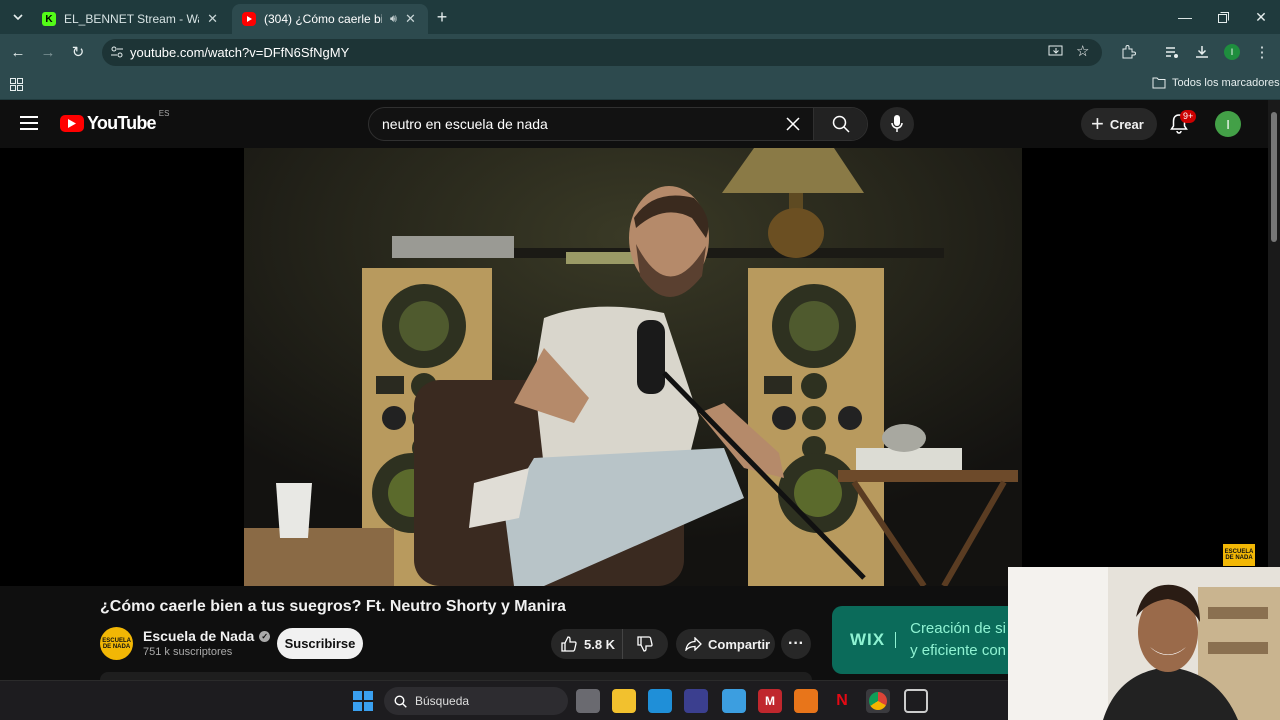  I want to click on wix-ad-banner: WIX Creación de si y eficiente con, so click(932, 640).